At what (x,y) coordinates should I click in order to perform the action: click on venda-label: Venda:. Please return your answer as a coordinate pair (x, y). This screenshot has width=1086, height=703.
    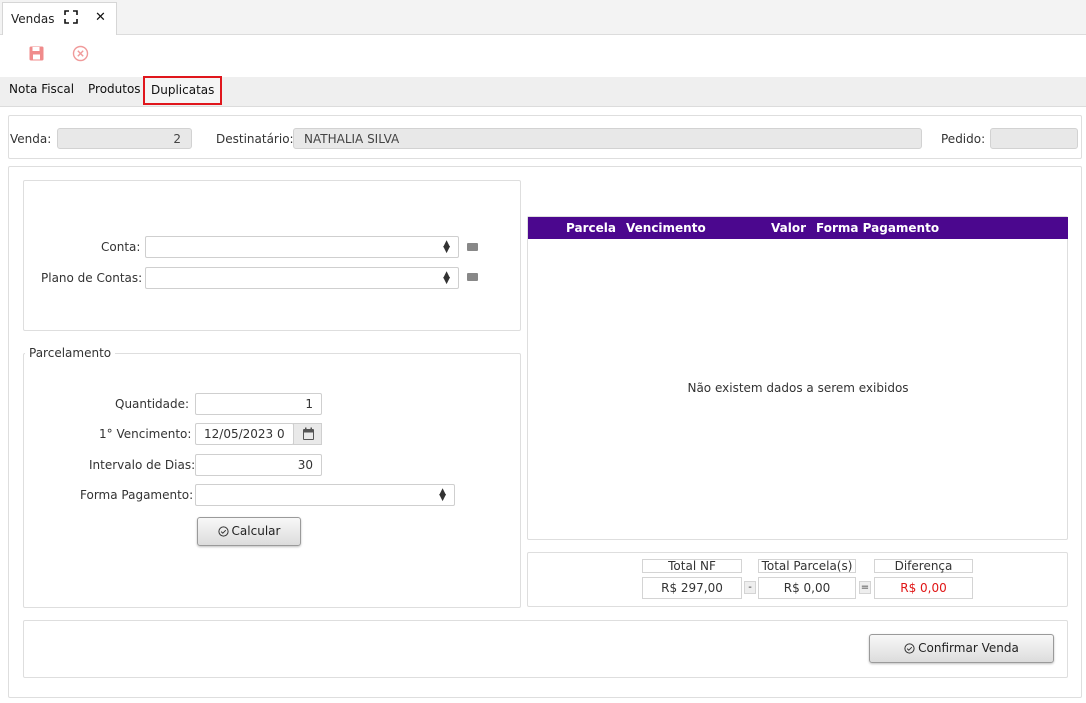
    Looking at the image, I should click on (31, 139).